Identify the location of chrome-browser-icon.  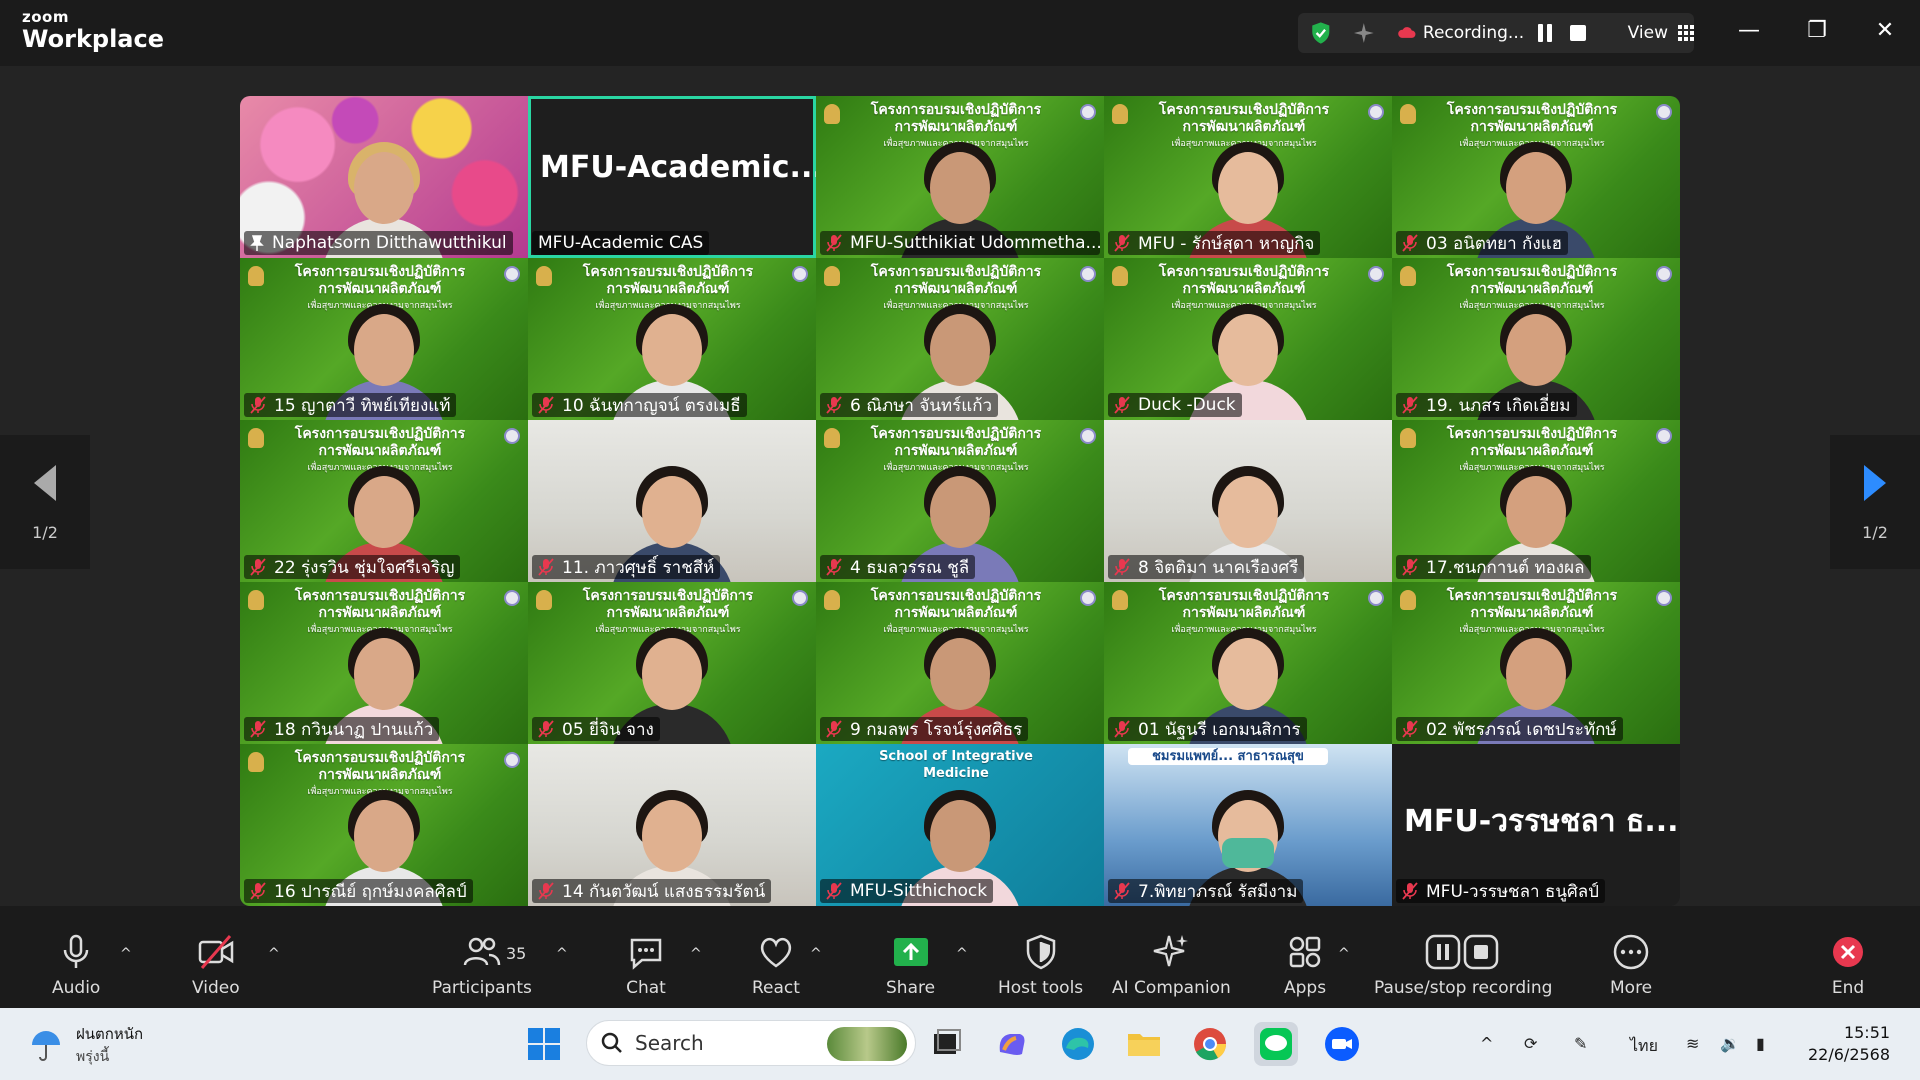
(1210, 1044).